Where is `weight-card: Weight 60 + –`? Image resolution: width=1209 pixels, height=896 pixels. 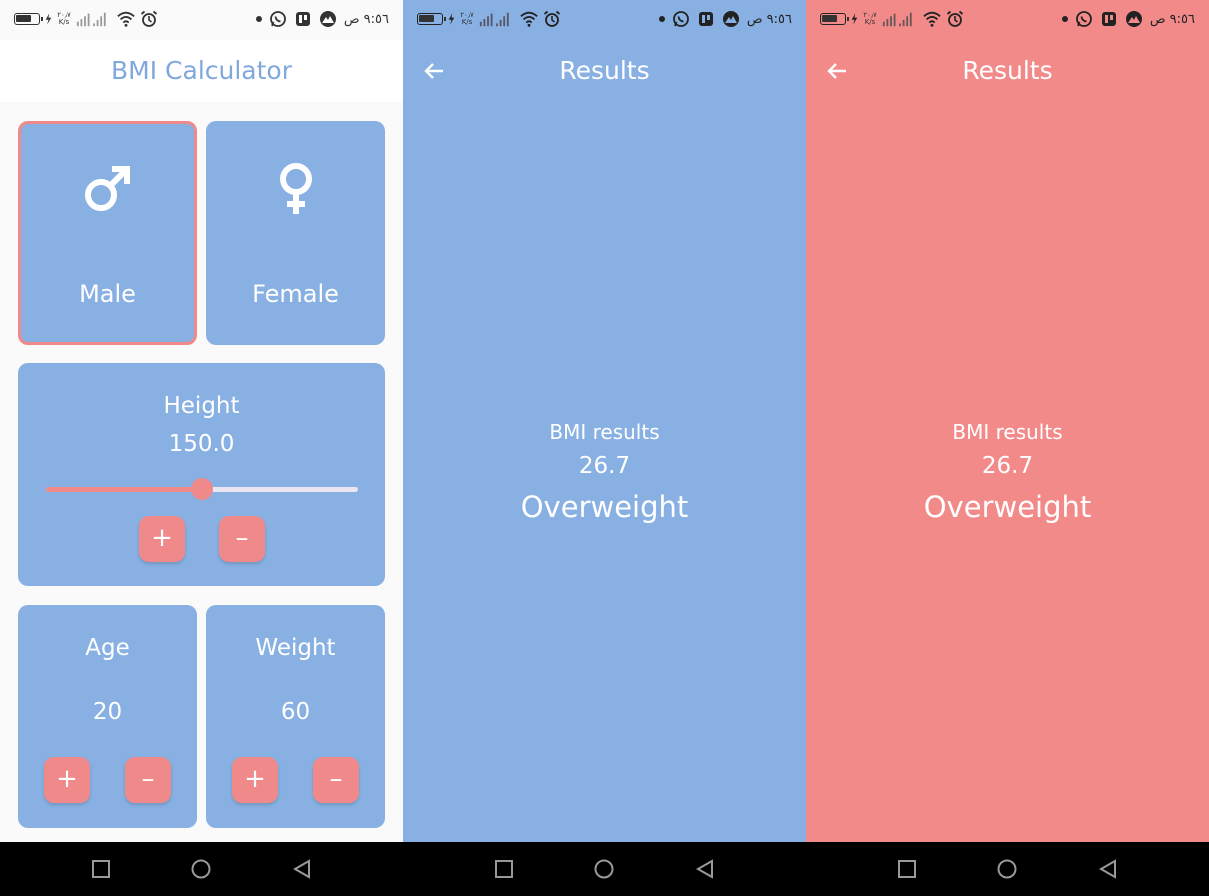 weight-card: Weight 60 + – is located at coordinates (295, 716).